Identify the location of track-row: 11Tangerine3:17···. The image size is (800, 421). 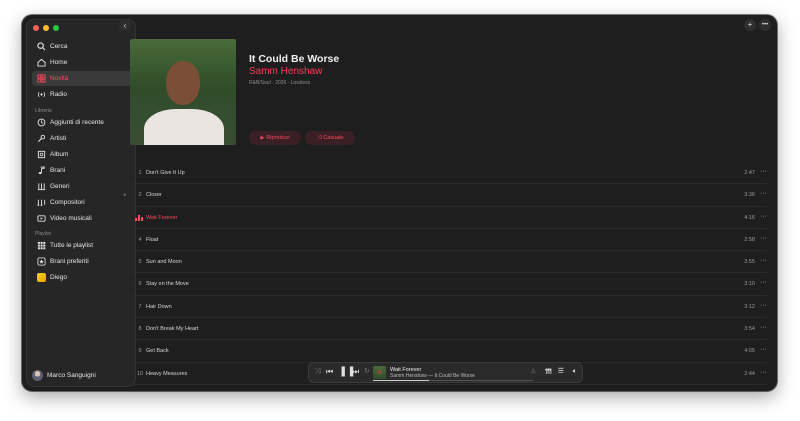
(447, 388).